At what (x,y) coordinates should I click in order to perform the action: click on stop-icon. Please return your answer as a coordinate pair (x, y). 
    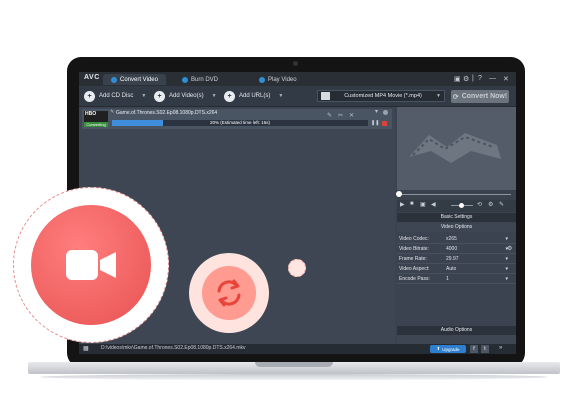
    Looking at the image, I should click on (384, 123).